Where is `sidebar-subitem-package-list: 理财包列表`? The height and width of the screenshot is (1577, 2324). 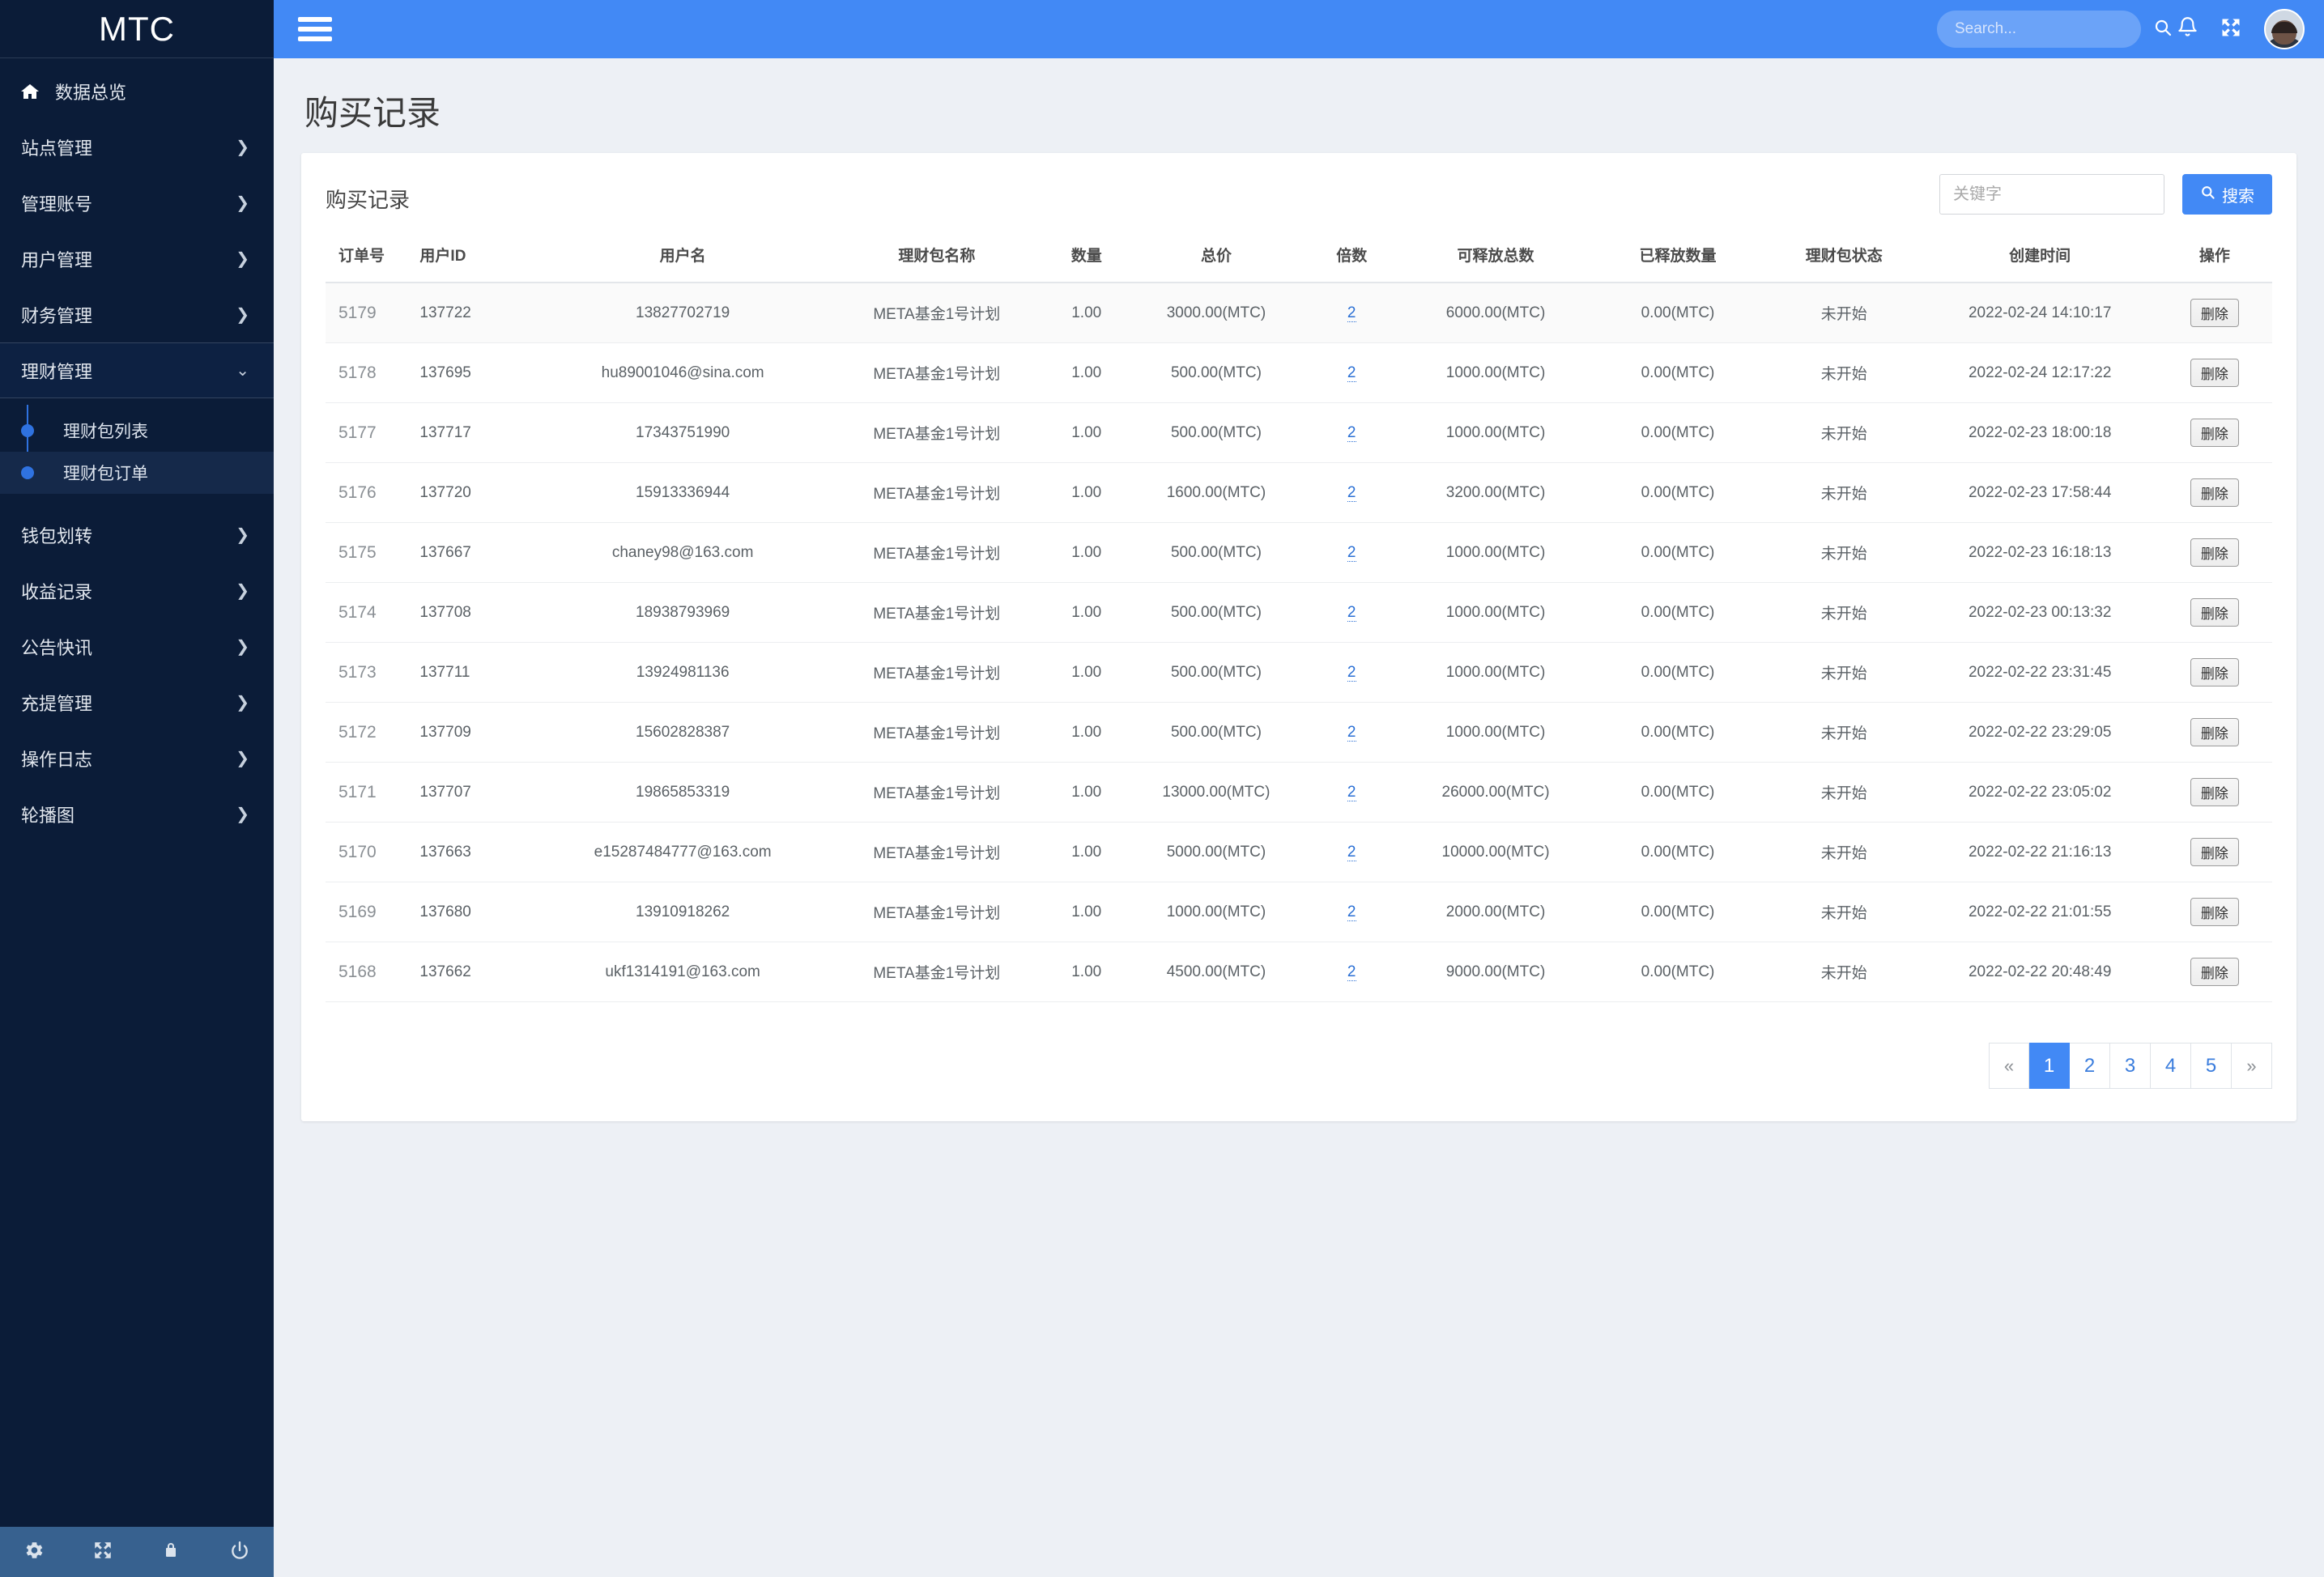
sidebar-subitem-package-list: 理财包列表 is located at coordinates (137, 431).